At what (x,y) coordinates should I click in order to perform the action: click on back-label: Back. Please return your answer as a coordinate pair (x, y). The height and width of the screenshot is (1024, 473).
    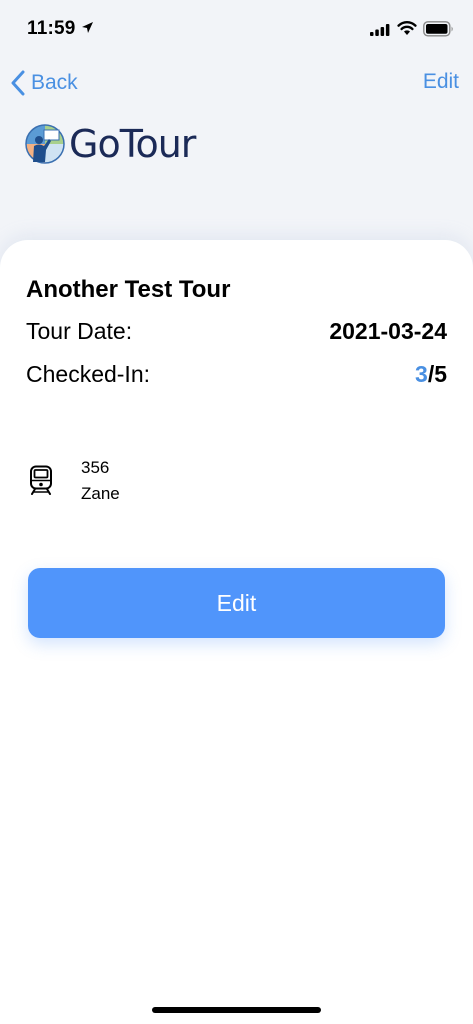
    Looking at the image, I should click on (54, 82).